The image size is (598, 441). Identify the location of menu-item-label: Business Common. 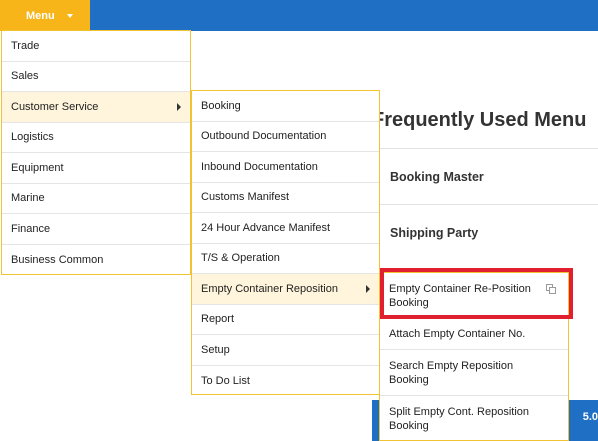
(57, 259).